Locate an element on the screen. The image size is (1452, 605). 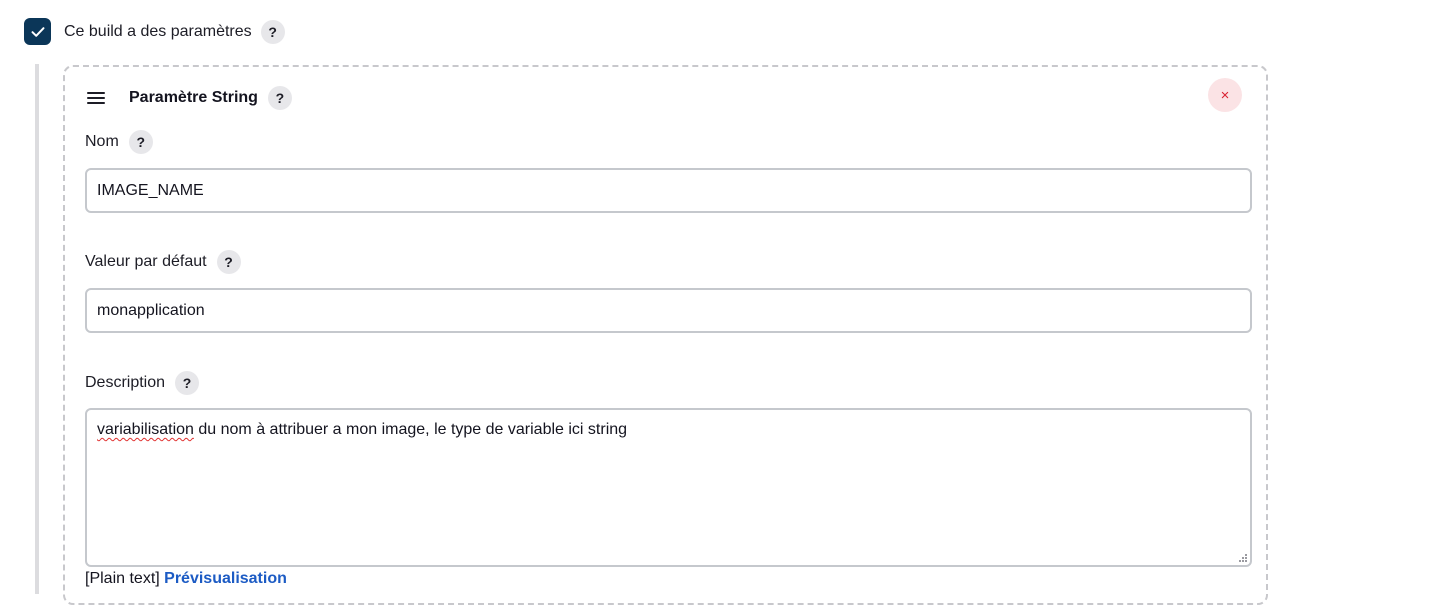
description-label-row: Description ? is located at coordinates (142, 383).